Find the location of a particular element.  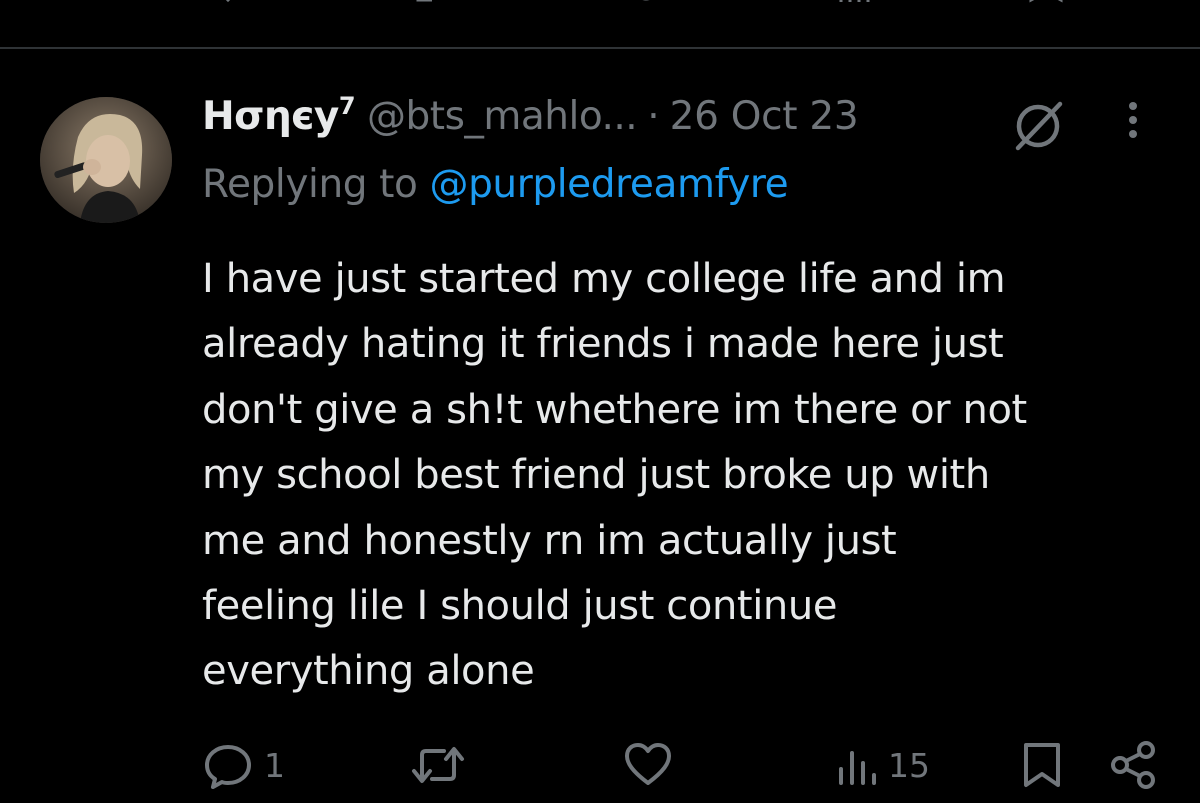

share-button is located at coordinates (1134, 765).